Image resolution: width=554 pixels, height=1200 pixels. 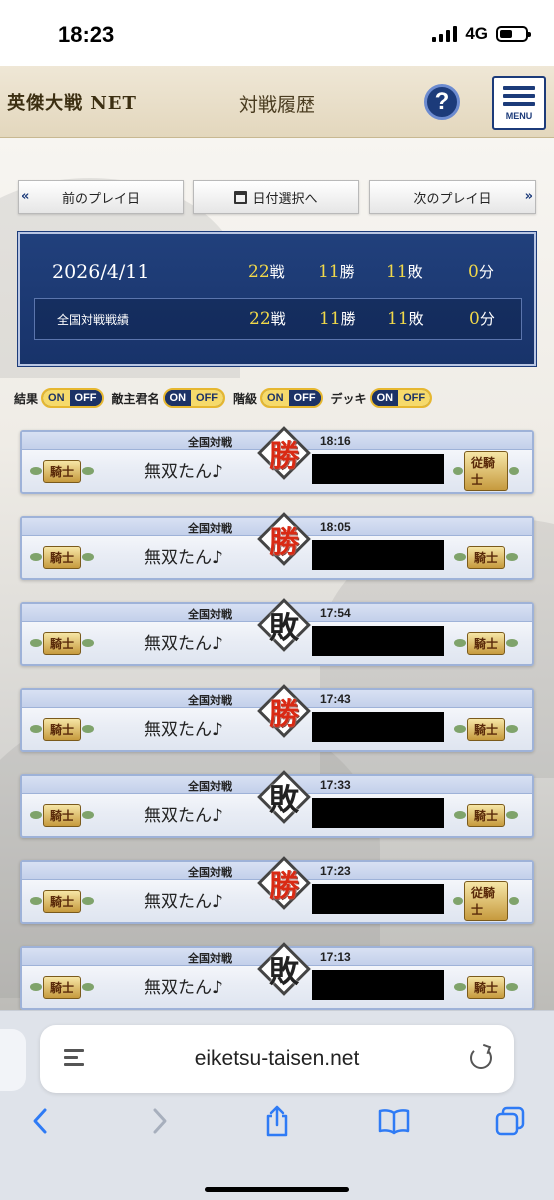 I want to click on losses-count: 11, so click(x=397, y=272).